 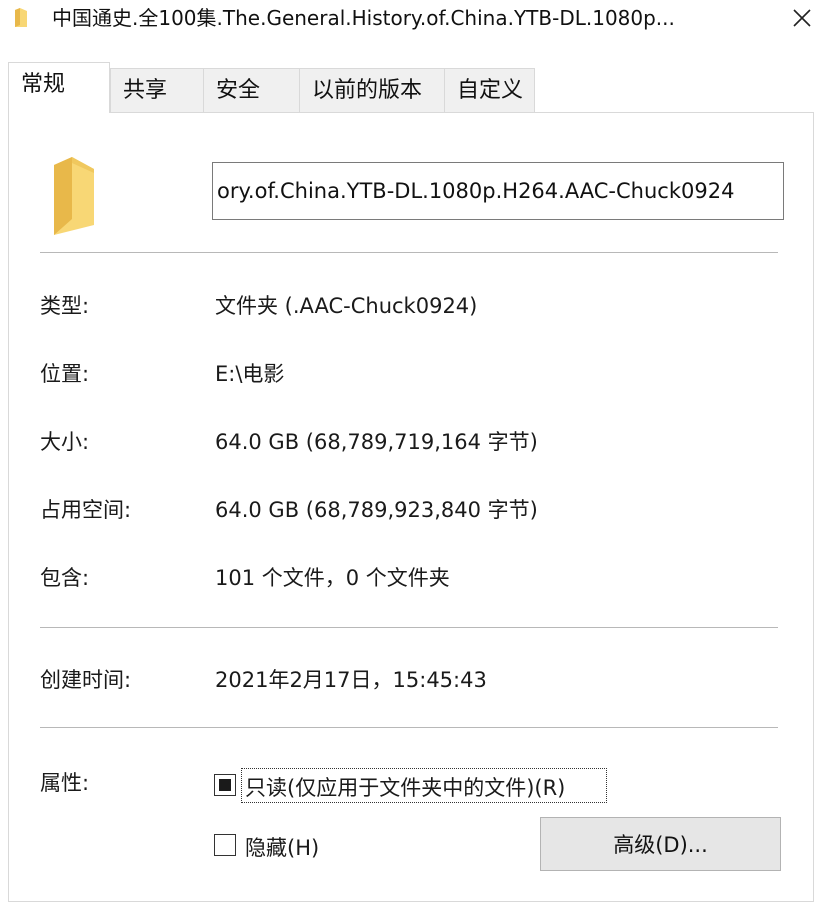 I want to click on type-value: 文件夹 (.AAC-Chuck0924), so click(x=346, y=306).